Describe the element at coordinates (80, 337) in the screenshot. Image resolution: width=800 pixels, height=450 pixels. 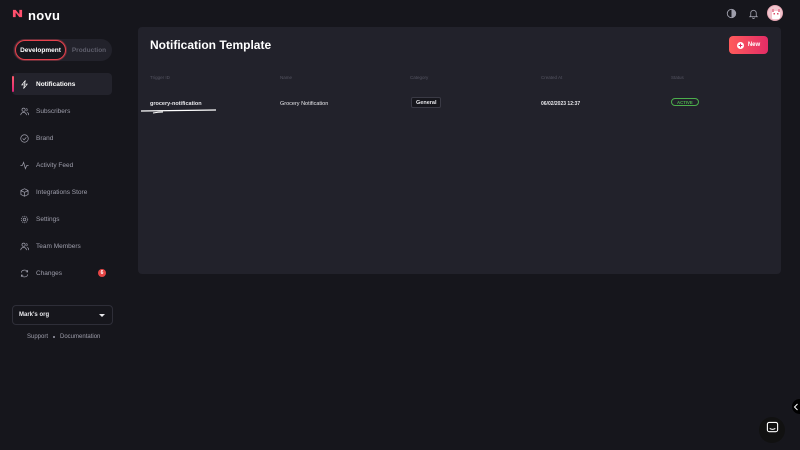
I see `documentation-link: Documentation` at that location.